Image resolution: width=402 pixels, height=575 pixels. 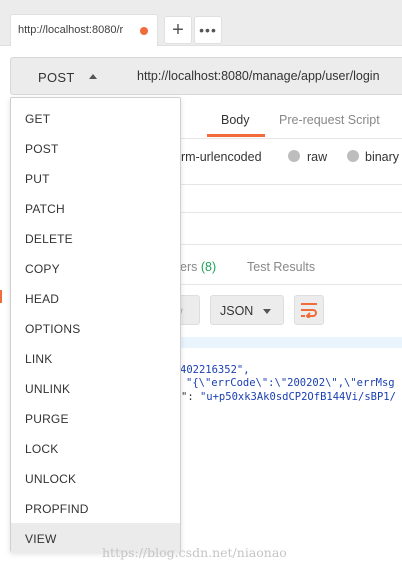 I want to click on method-option-label: COPY, so click(x=42, y=269).